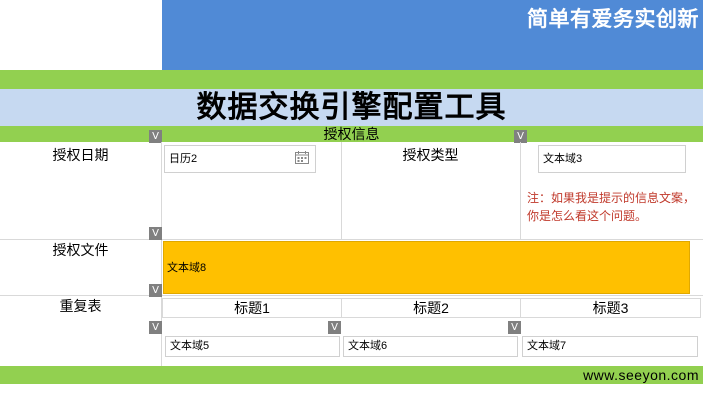 The image size is (703, 403). What do you see at coordinates (302, 159) in the screenshot?
I see `calendar-icon` at bounding box center [302, 159].